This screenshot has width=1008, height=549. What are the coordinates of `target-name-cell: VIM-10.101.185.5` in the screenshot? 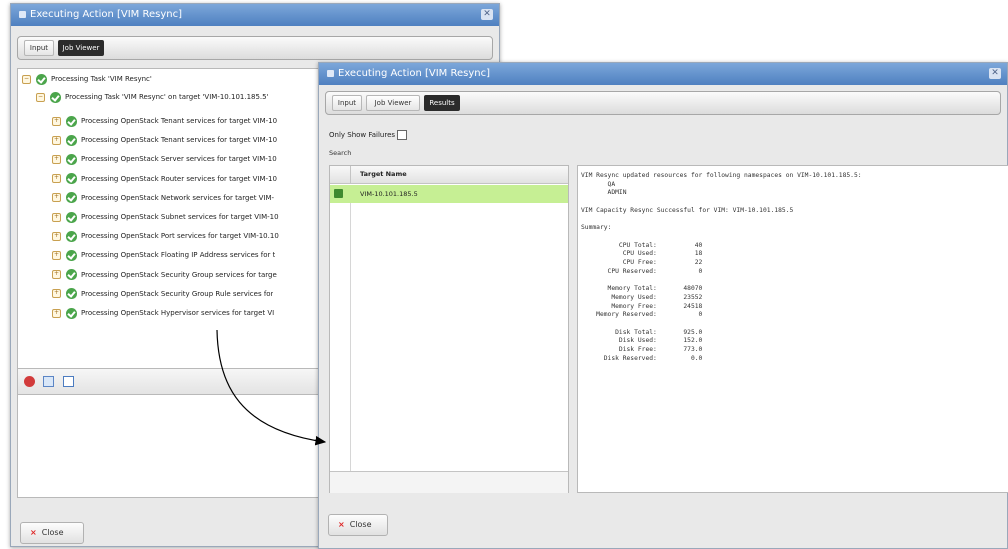 It's located at (389, 194).